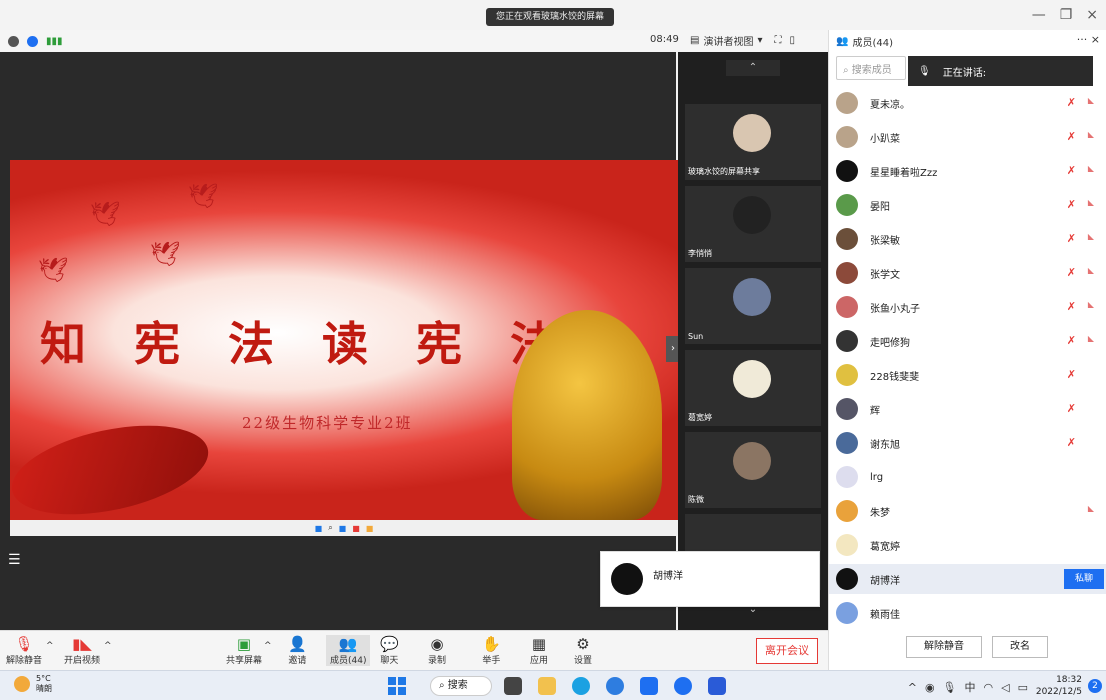  Describe the element at coordinates (491, 650) in the screenshot. I see `raise-hand-button: ✋ 举手` at that location.